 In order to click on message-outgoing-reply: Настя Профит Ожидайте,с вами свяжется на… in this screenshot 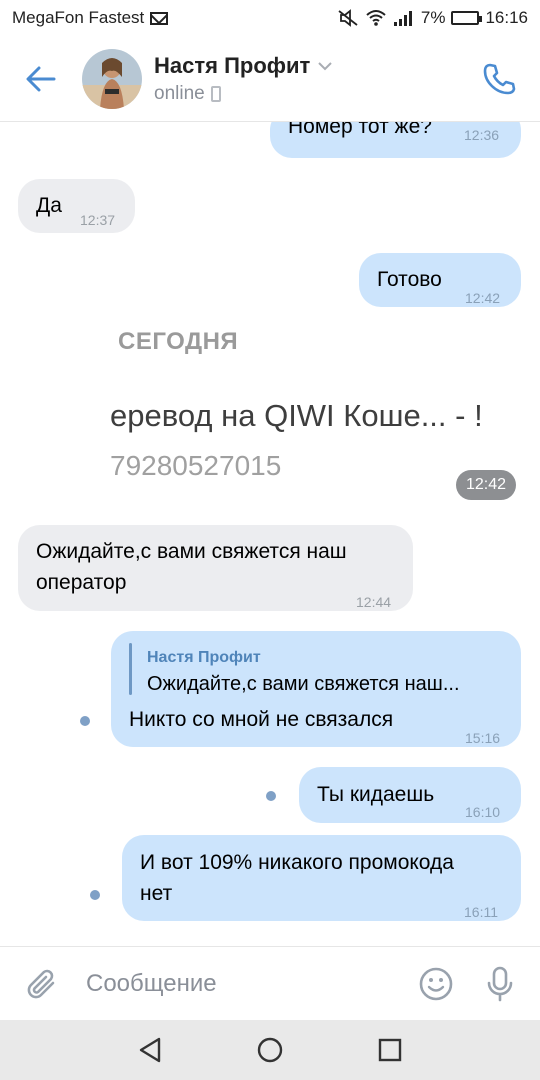, I will do `click(316, 689)`.